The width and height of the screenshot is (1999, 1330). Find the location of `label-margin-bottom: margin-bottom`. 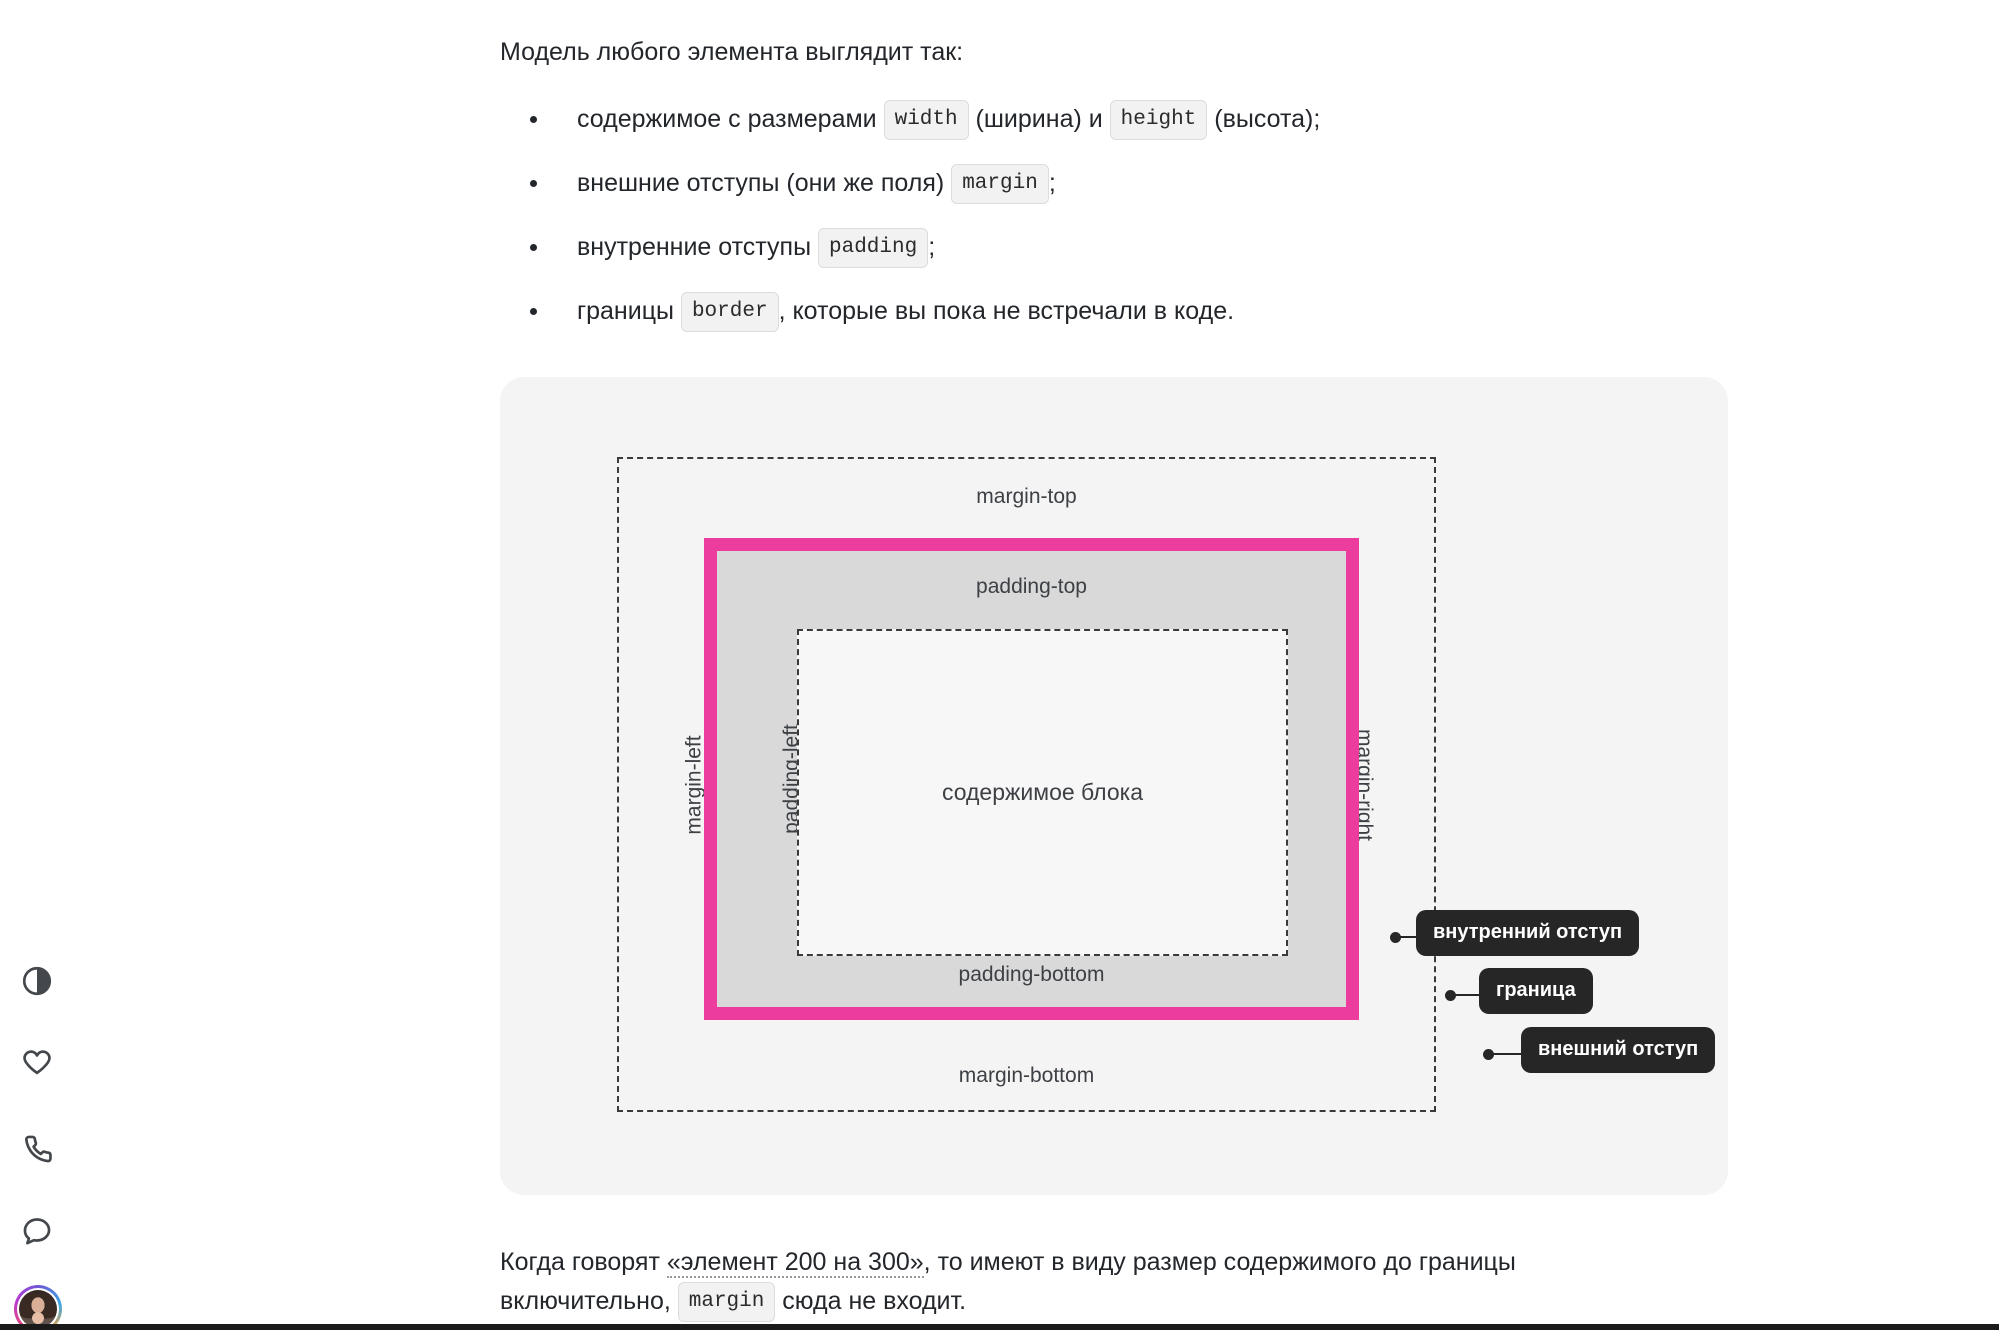

label-margin-bottom: margin-bottom is located at coordinates (1026, 1076).